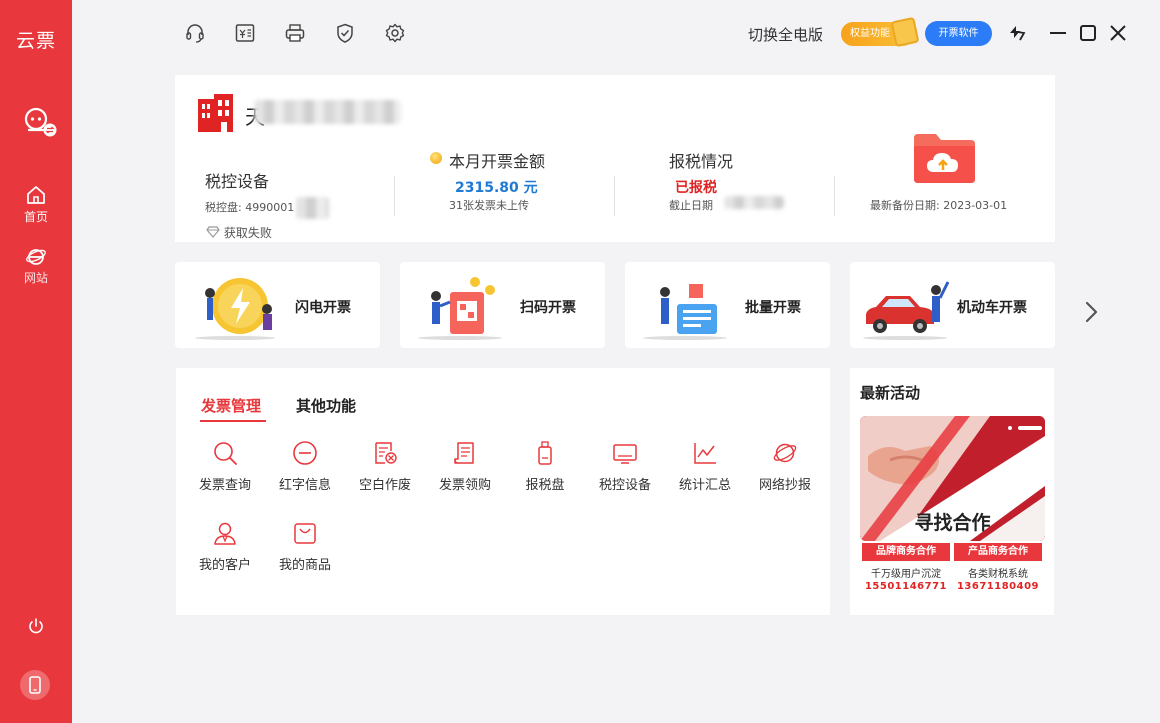 This screenshot has width=1160, height=723. I want to click on app-logo: 云票, so click(35, 41).